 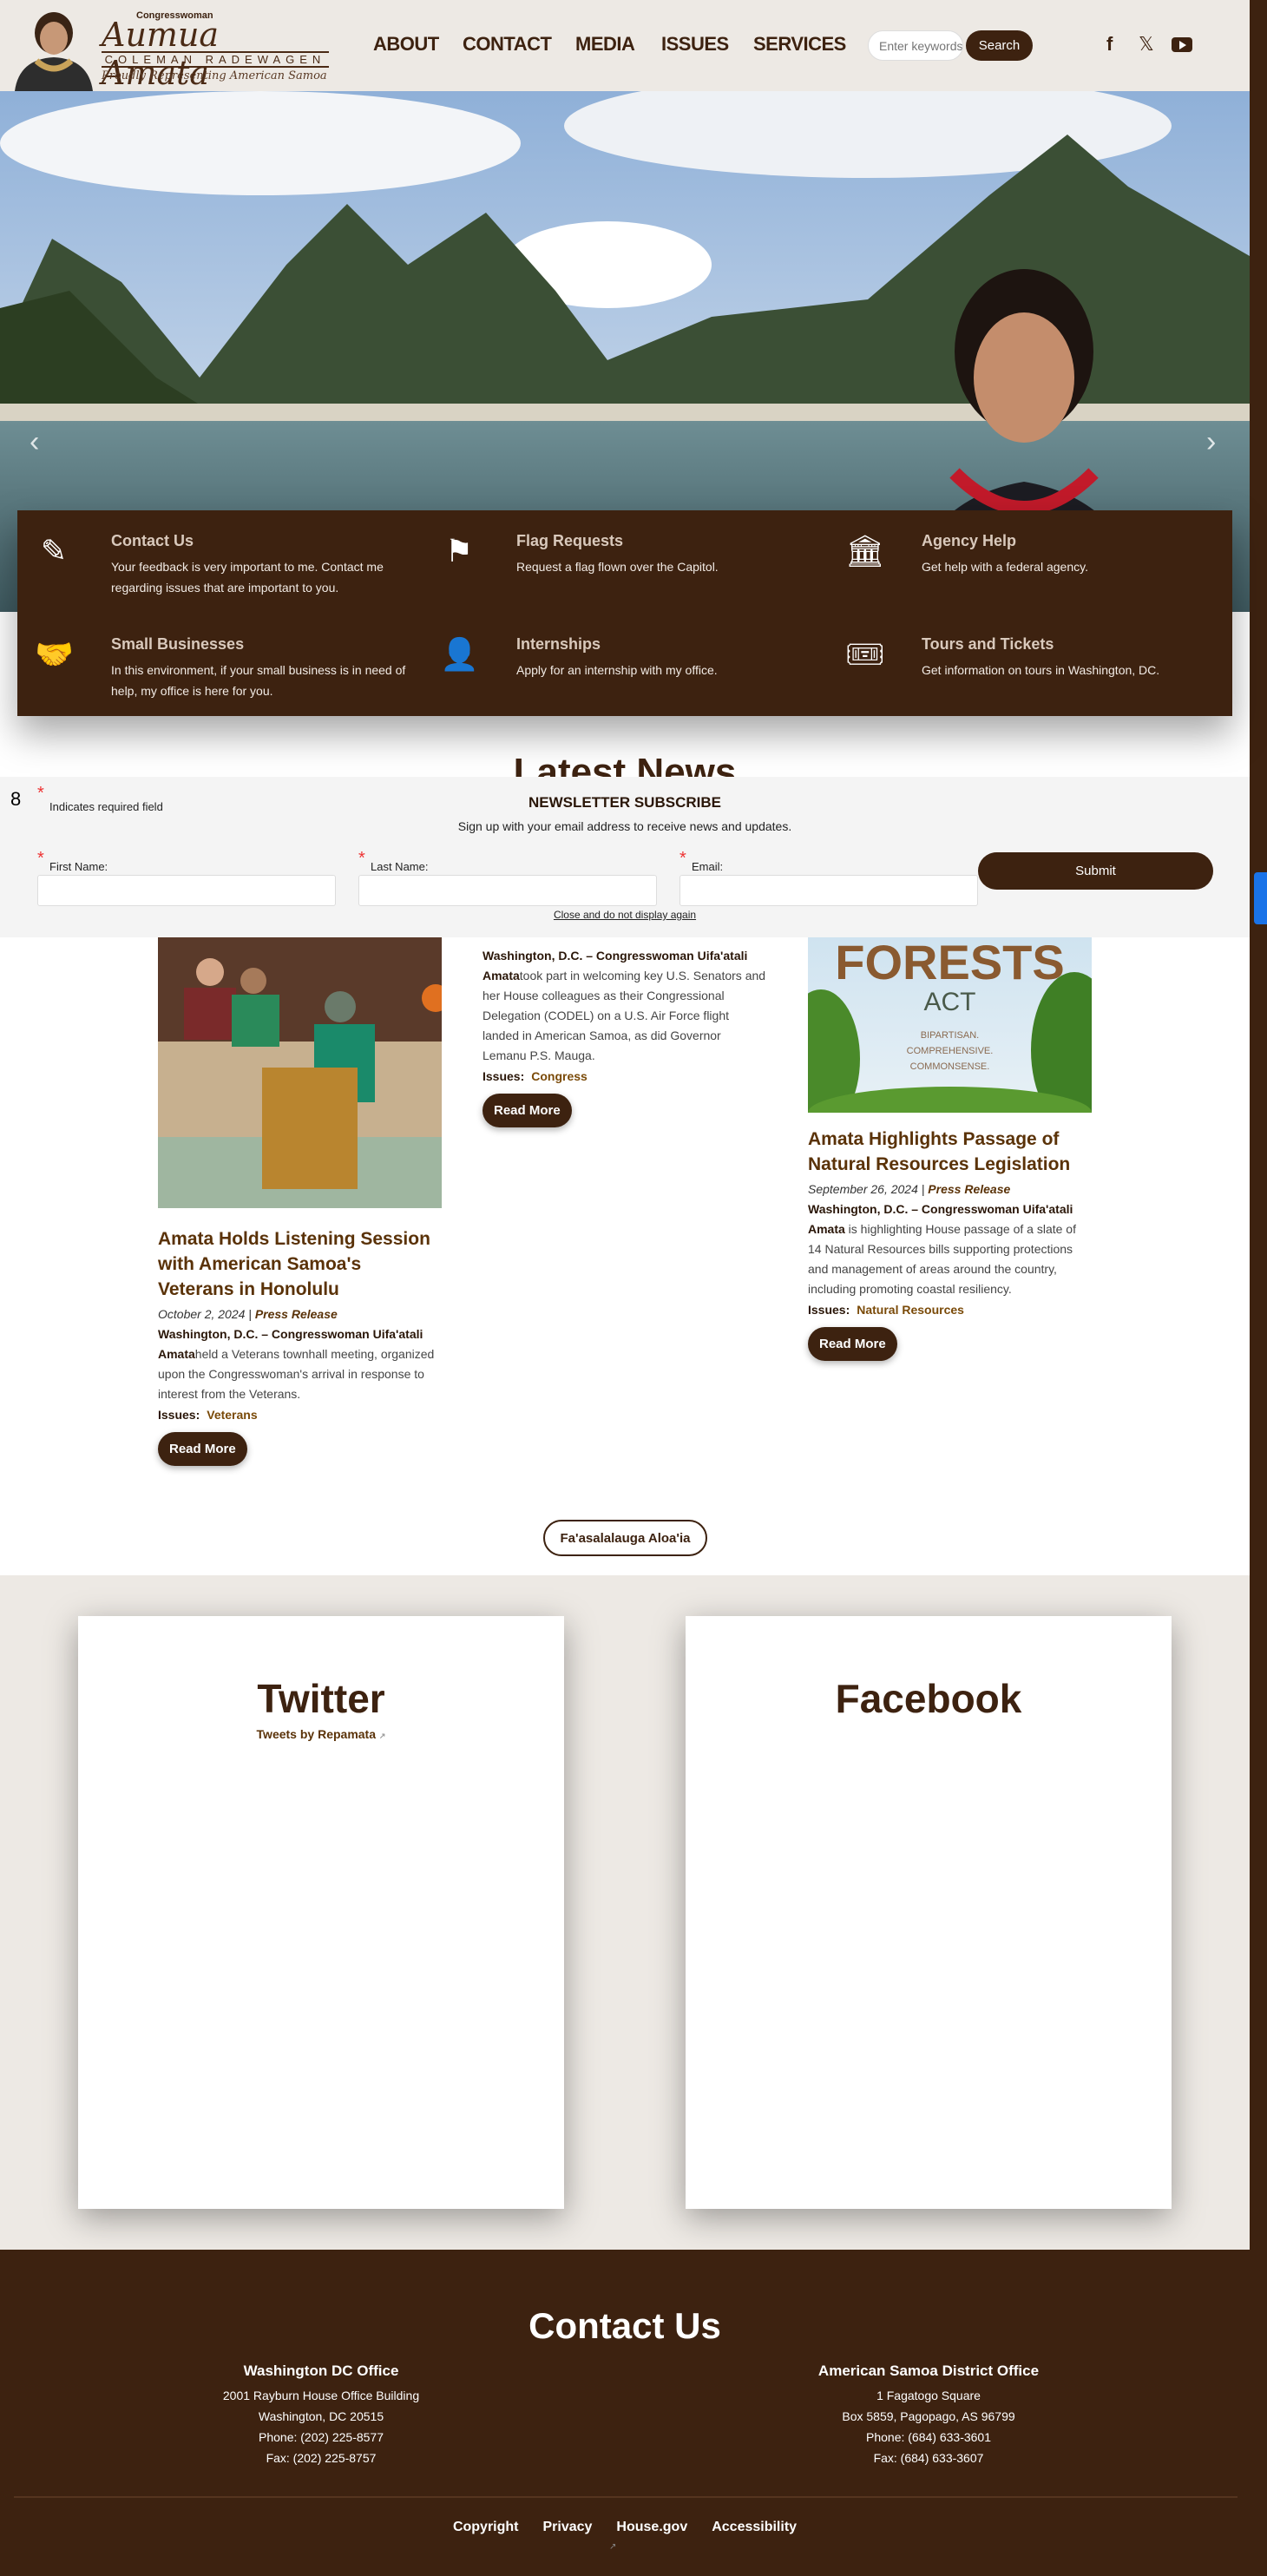 What do you see at coordinates (567, 2527) in the screenshot?
I see `footer-link-privacy: Privacy` at bounding box center [567, 2527].